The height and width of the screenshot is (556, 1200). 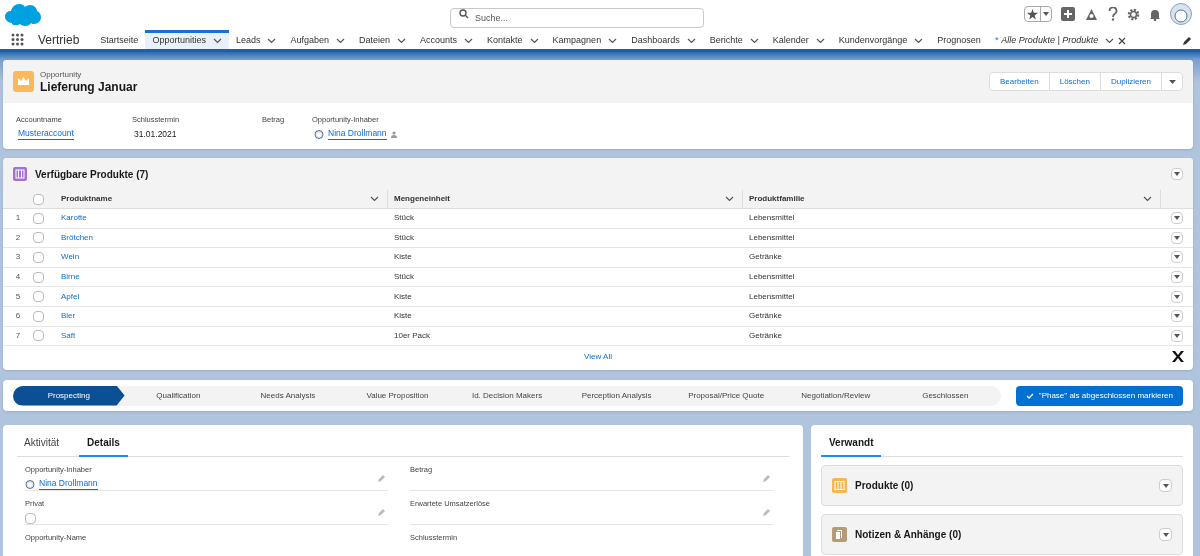 What do you see at coordinates (1131, 81) in the screenshot?
I see `action-button: Duplizieren` at bounding box center [1131, 81].